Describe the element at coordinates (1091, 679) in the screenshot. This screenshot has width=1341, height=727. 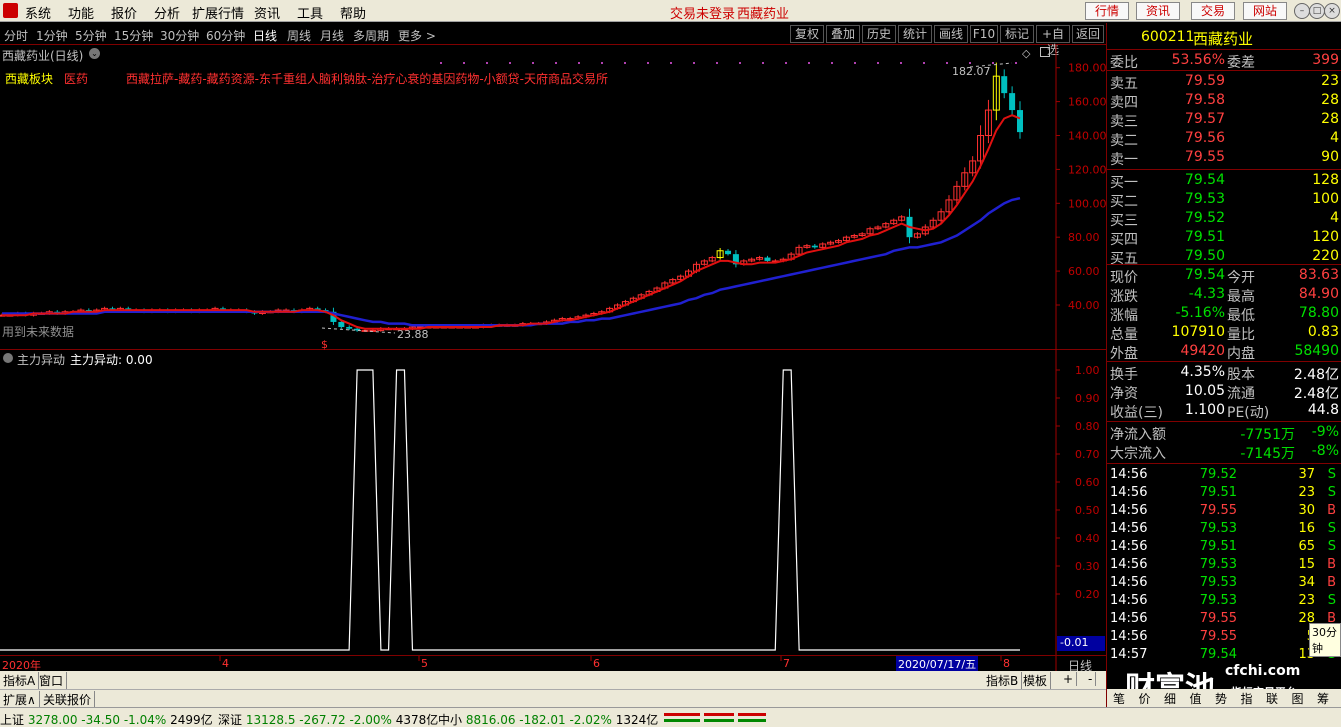
I see `zoom-out-button: -` at that location.